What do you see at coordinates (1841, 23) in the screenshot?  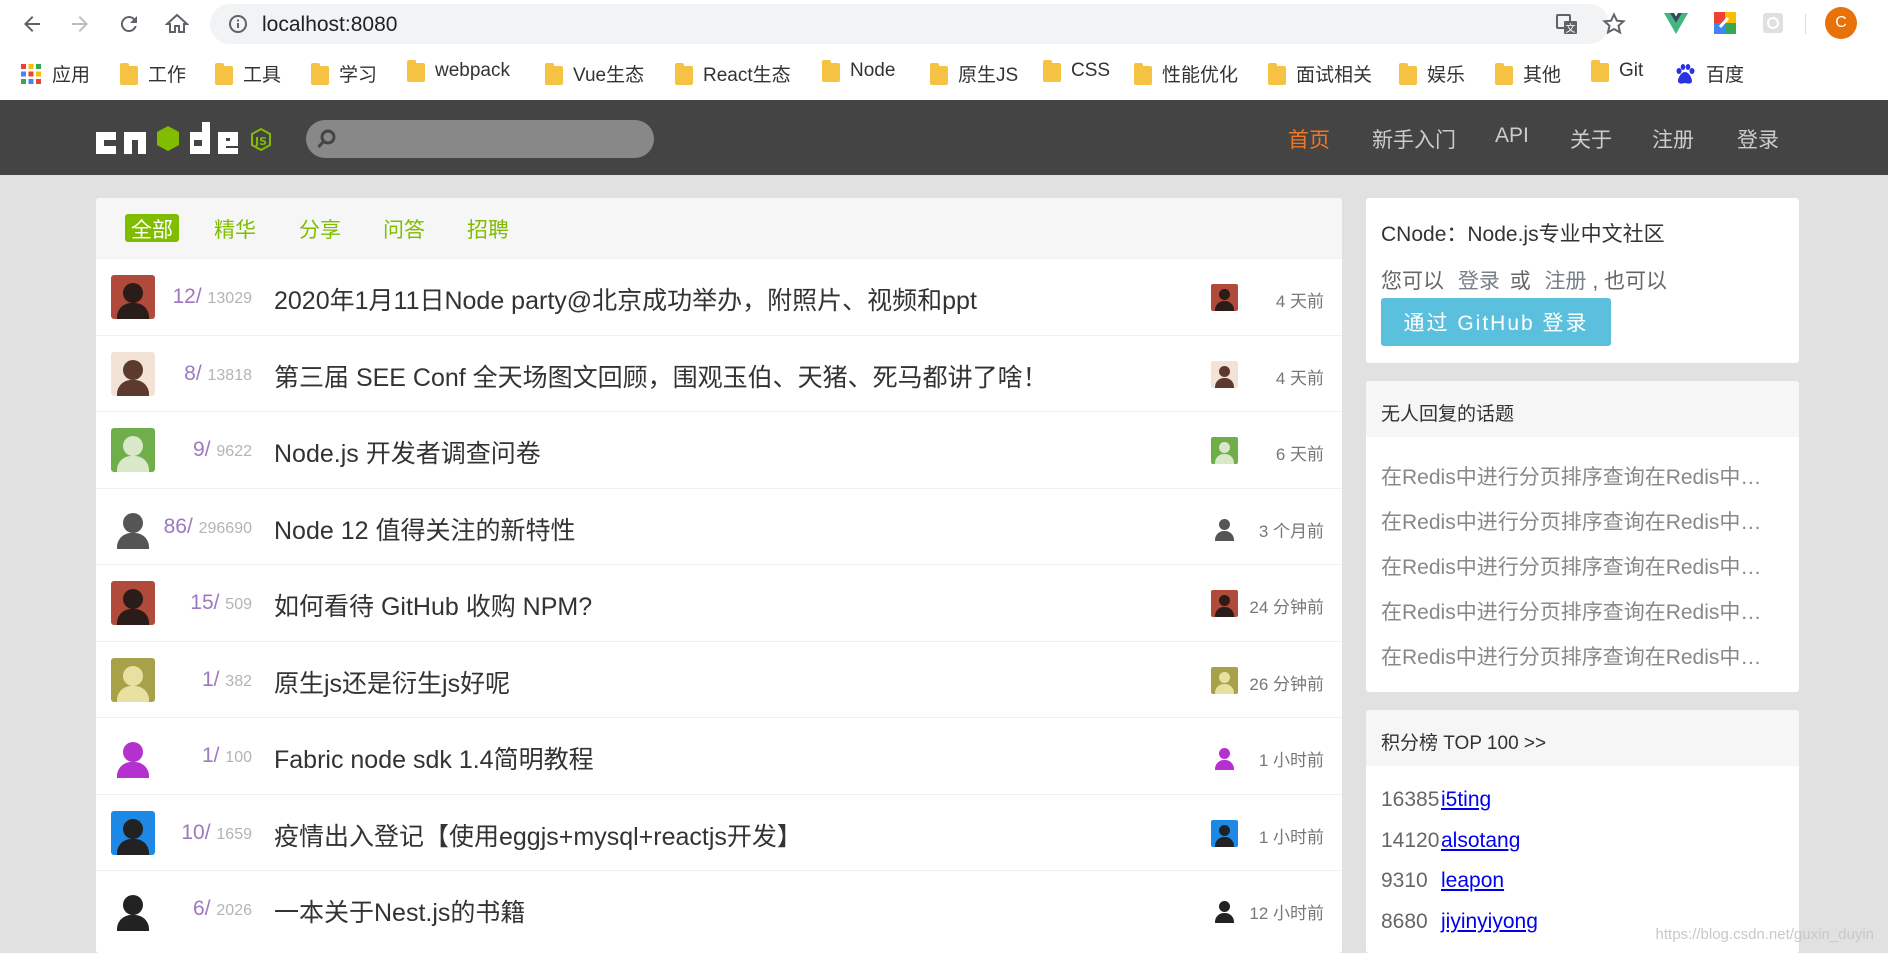 I see `profile-avatar: C` at bounding box center [1841, 23].